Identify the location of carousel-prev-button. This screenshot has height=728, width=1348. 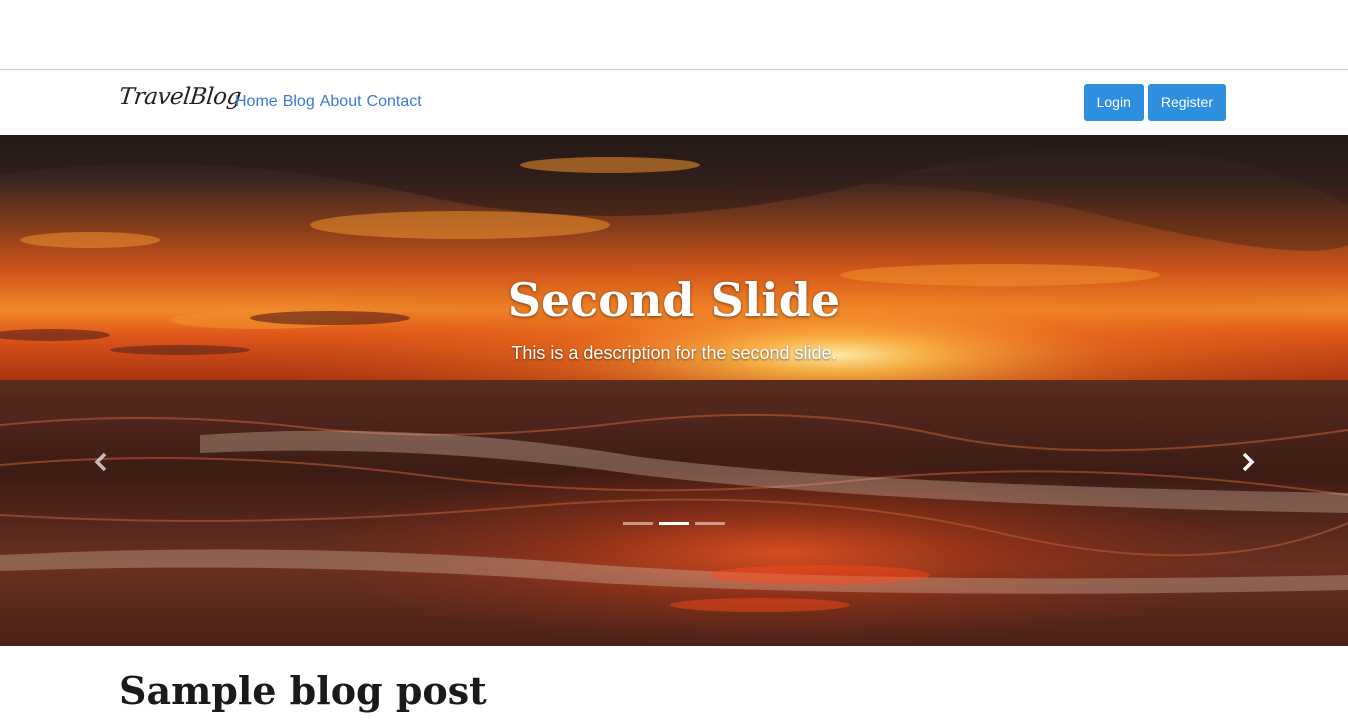
(101, 464).